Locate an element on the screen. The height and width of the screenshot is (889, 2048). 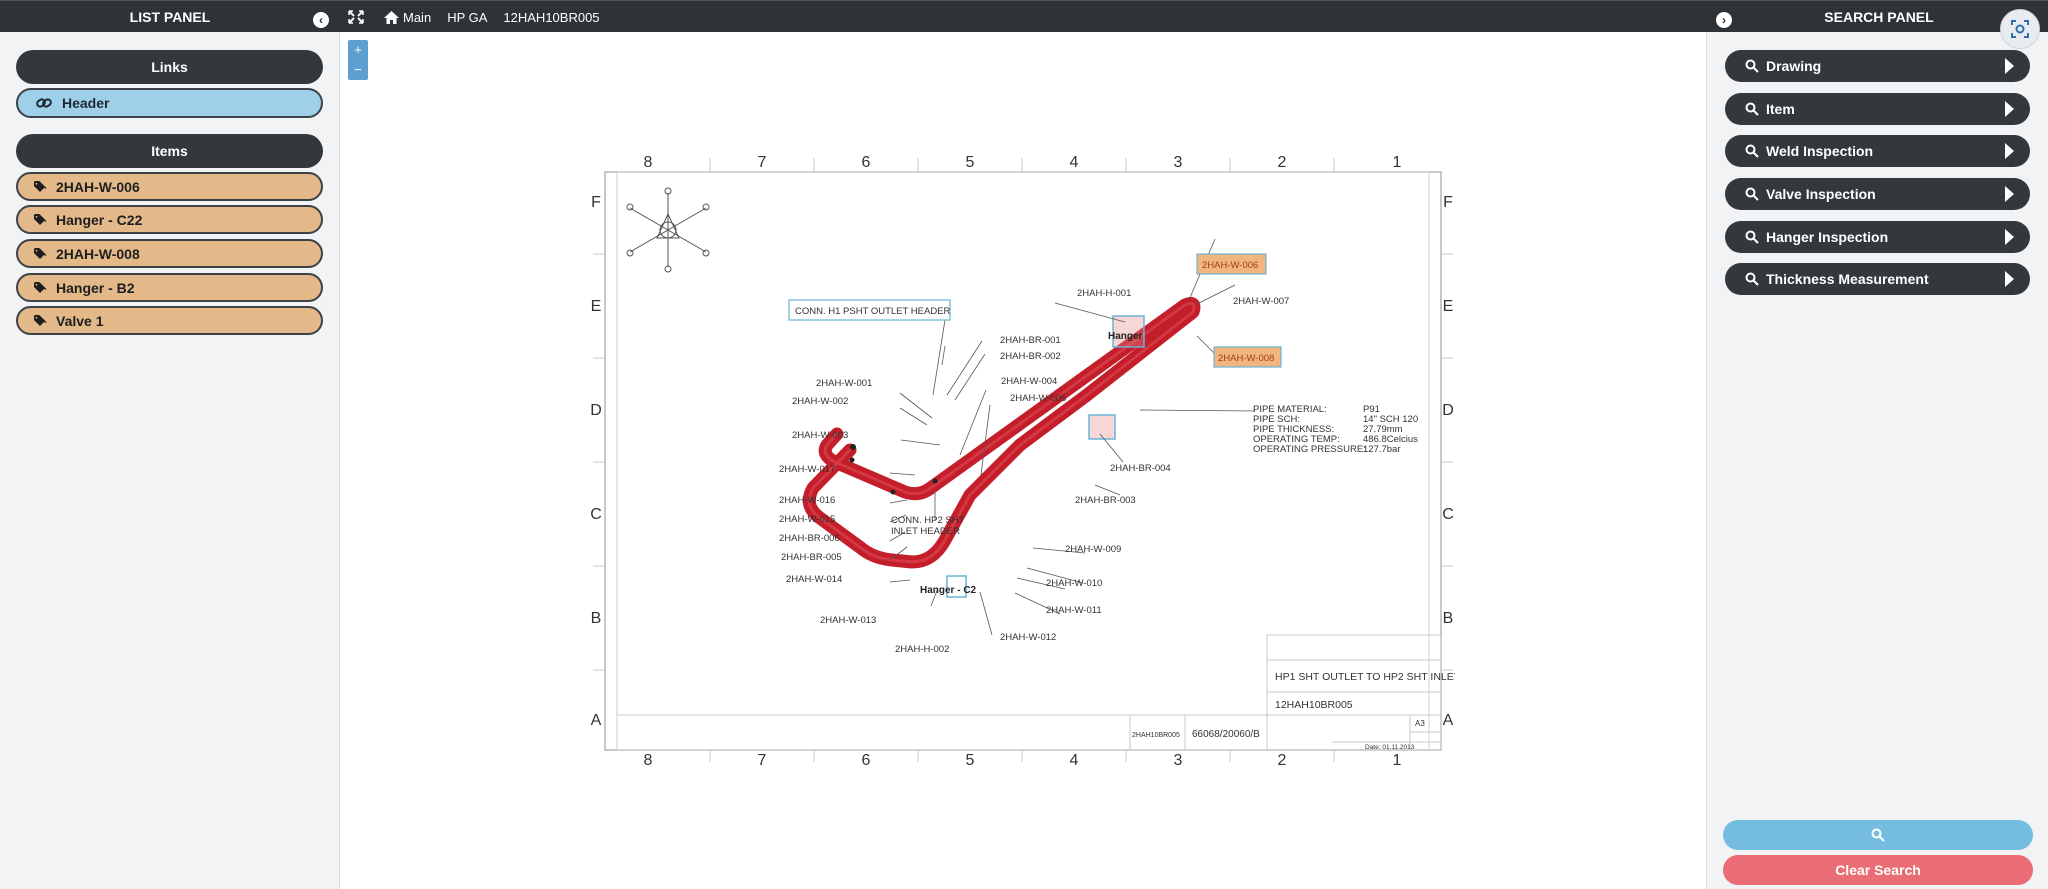
label-w002: 2HAH-W-002 is located at coordinates (820, 401).